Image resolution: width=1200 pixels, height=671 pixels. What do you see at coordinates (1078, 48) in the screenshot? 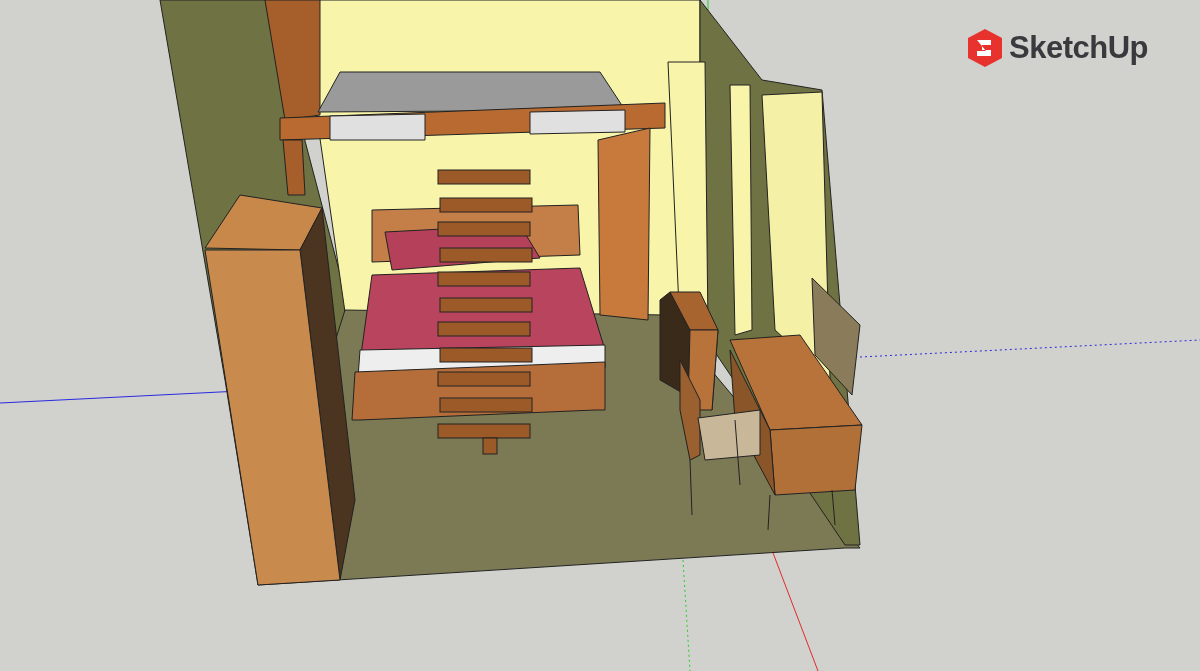
I see `logo-text: SketchUp` at bounding box center [1078, 48].